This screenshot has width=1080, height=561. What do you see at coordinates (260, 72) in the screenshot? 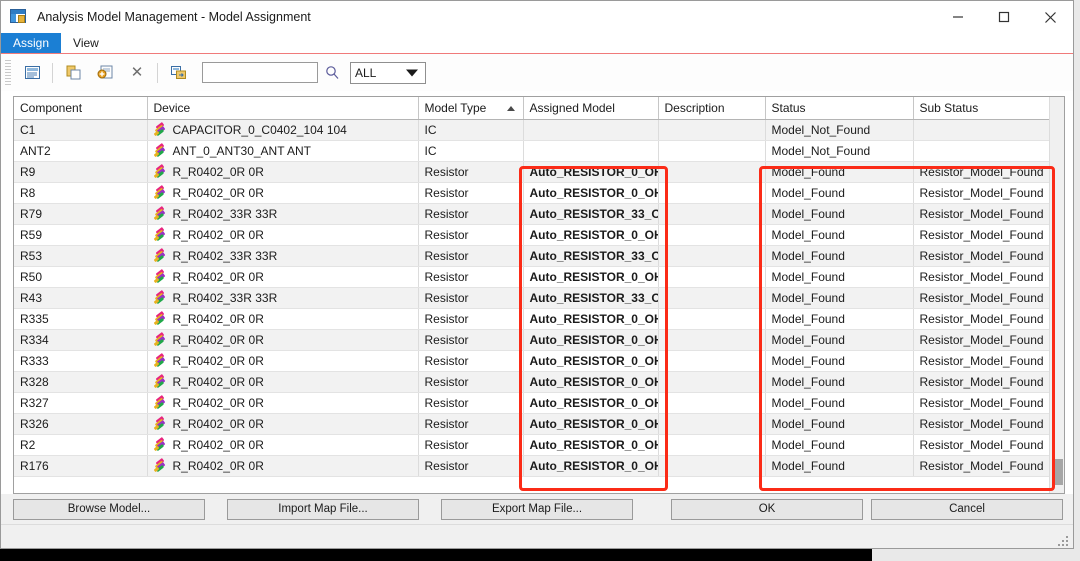
I see `search-input` at bounding box center [260, 72].